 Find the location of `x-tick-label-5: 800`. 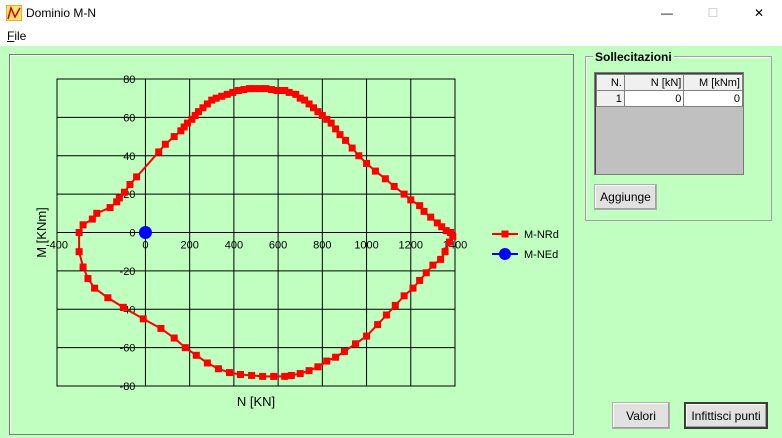

x-tick-label-5: 800 is located at coordinates (322, 246).